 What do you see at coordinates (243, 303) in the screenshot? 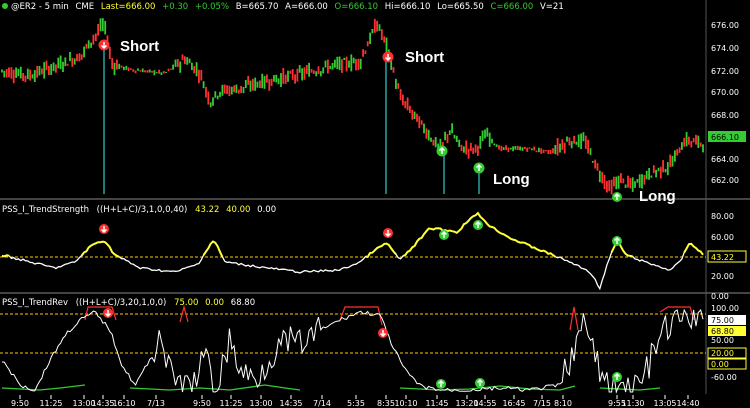
I see `indicator-value: 68.80` at bounding box center [243, 303].